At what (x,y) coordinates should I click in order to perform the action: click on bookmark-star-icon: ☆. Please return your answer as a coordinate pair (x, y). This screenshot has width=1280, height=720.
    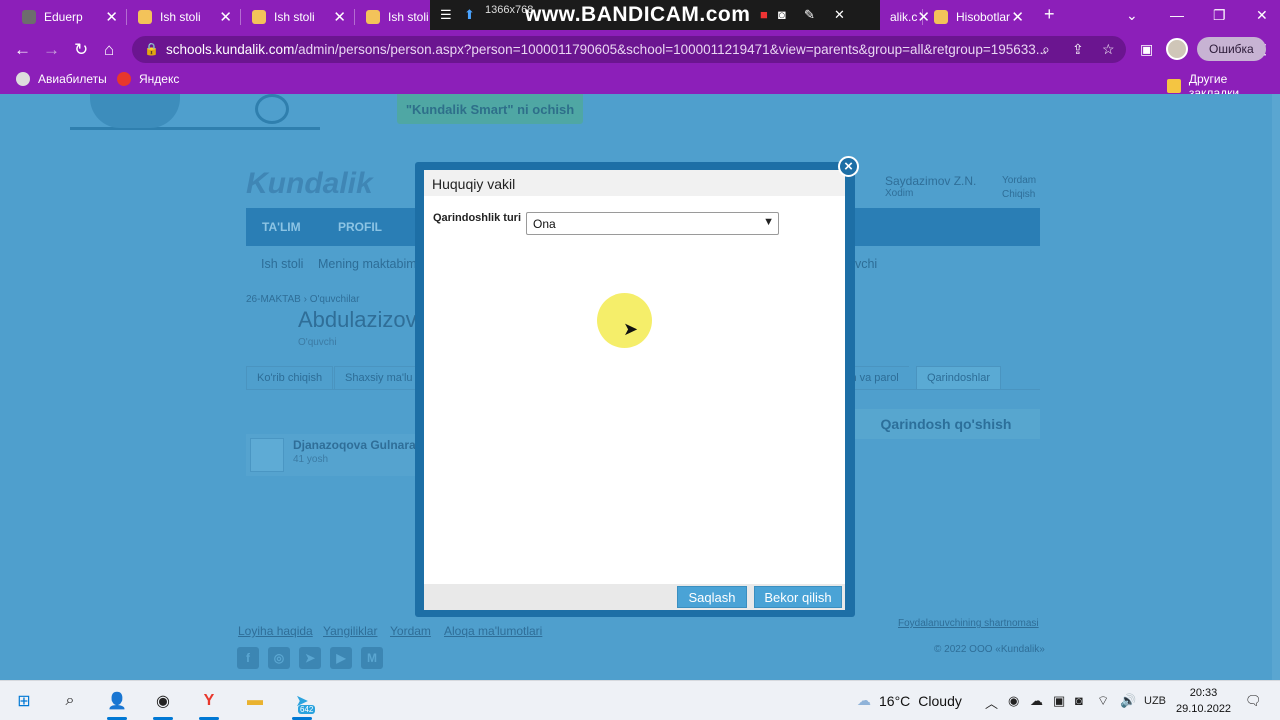
    Looking at the image, I should click on (1108, 49).